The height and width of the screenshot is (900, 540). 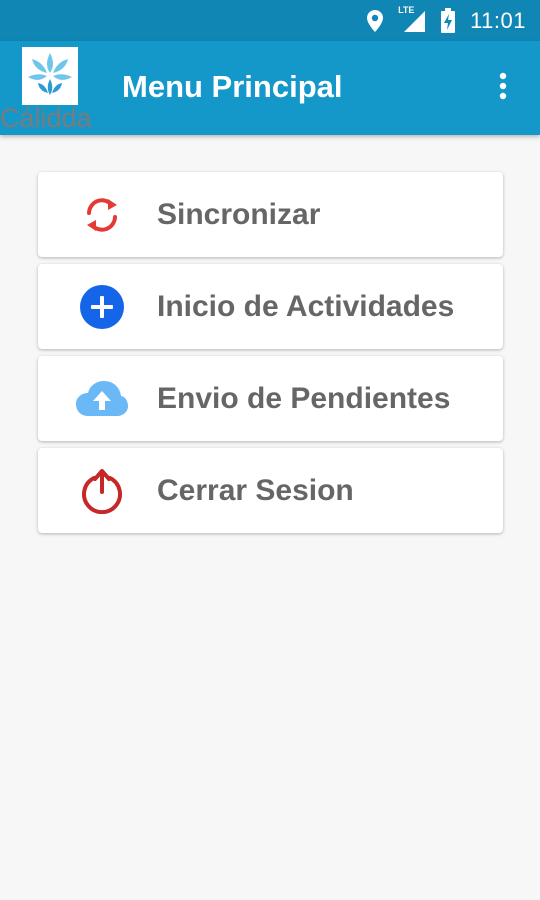 I want to click on app-logo: Cálidda, so click(x=55, y=91).